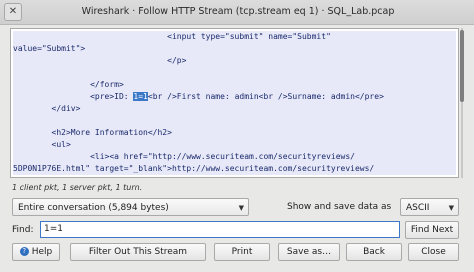 Image resolution: width=474 pixels, height=272 pixels. I want to click on conversation-select: Entire conversation (5,894 bytes) ▼, so click(130, 207).